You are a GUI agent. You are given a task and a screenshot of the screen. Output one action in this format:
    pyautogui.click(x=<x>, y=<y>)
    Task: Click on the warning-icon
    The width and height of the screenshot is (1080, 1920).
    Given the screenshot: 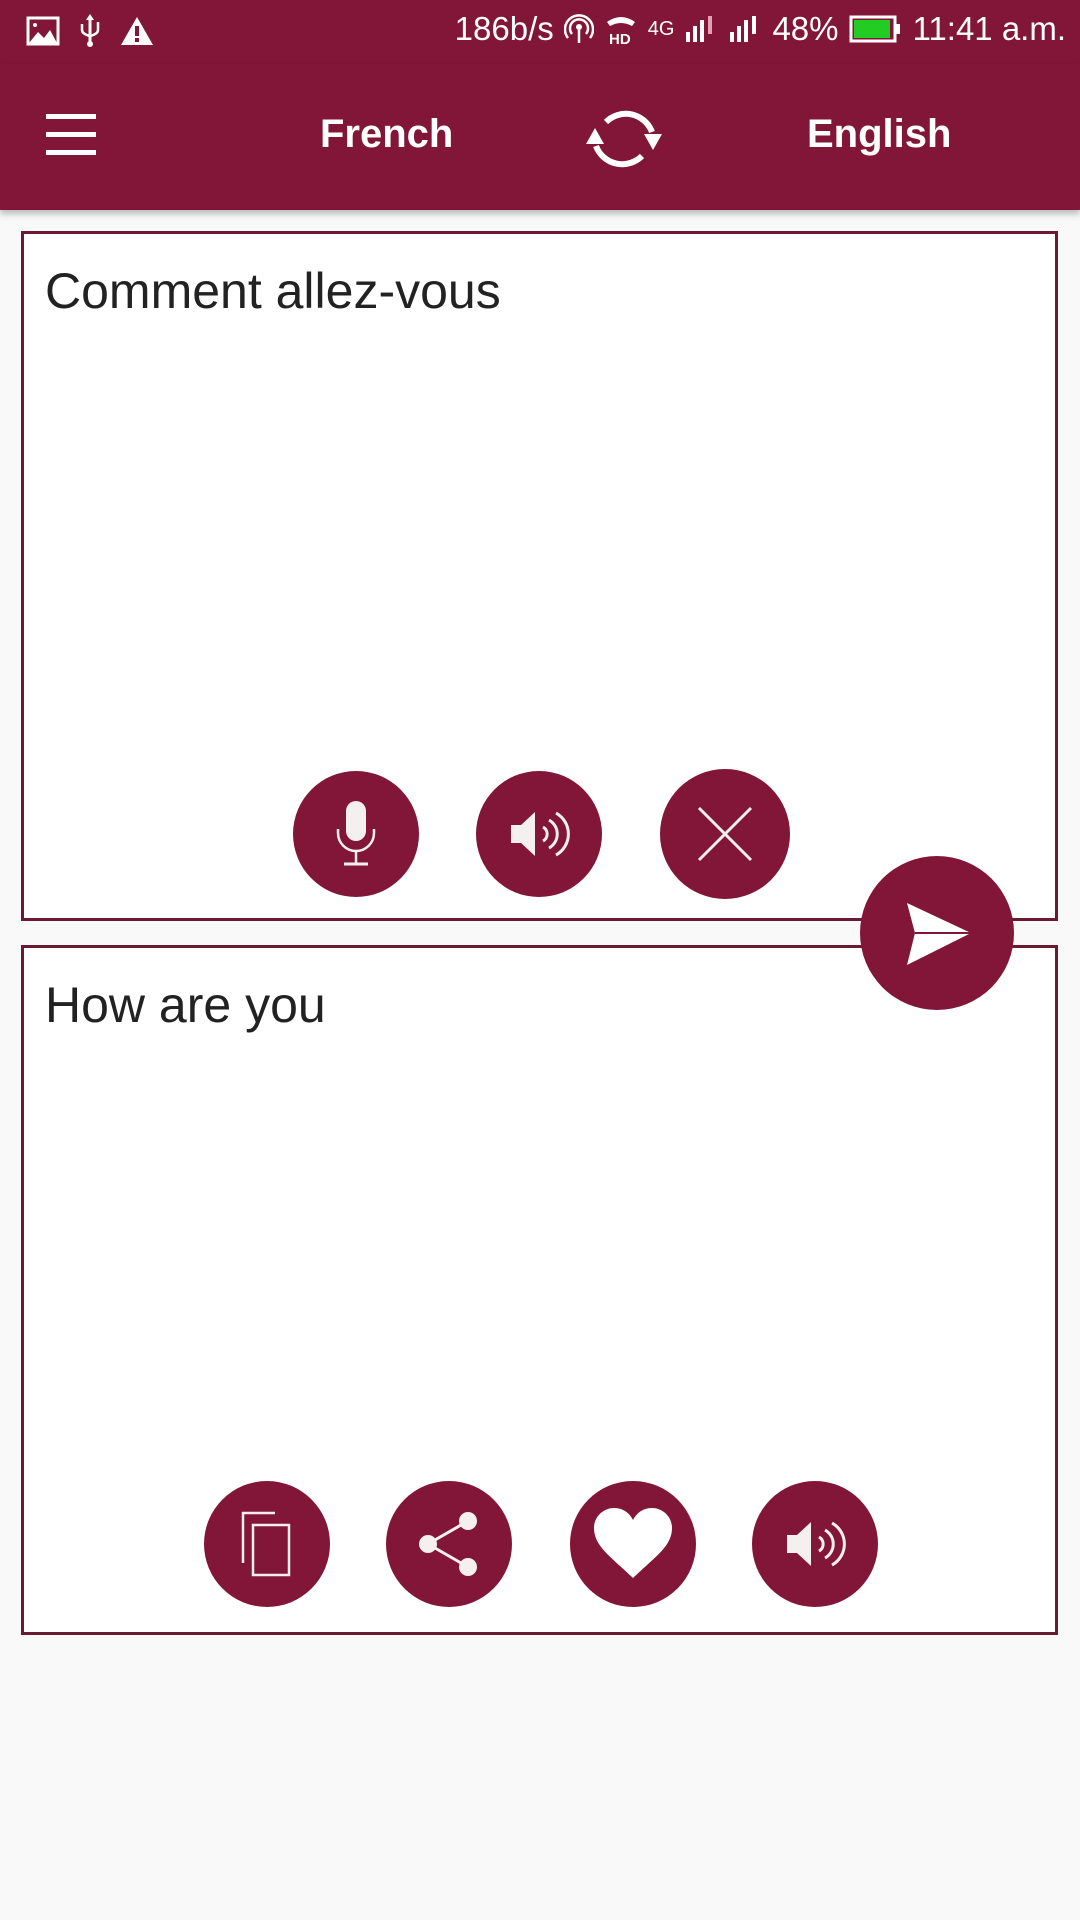 What is the action you would take?
    pyautogui.click(x=137, y=31)
    